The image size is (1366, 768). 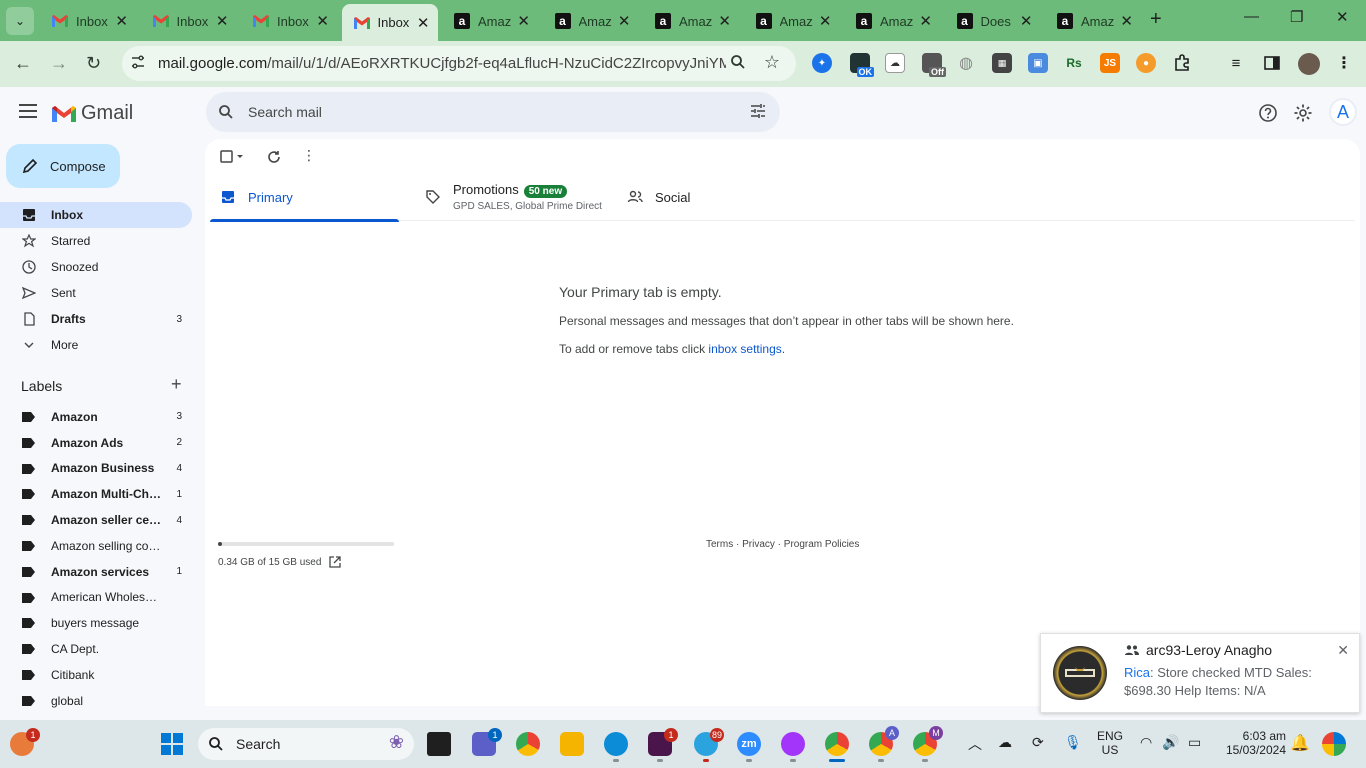 I want to click on slack-icon: 1, so click(x=663, y=742).